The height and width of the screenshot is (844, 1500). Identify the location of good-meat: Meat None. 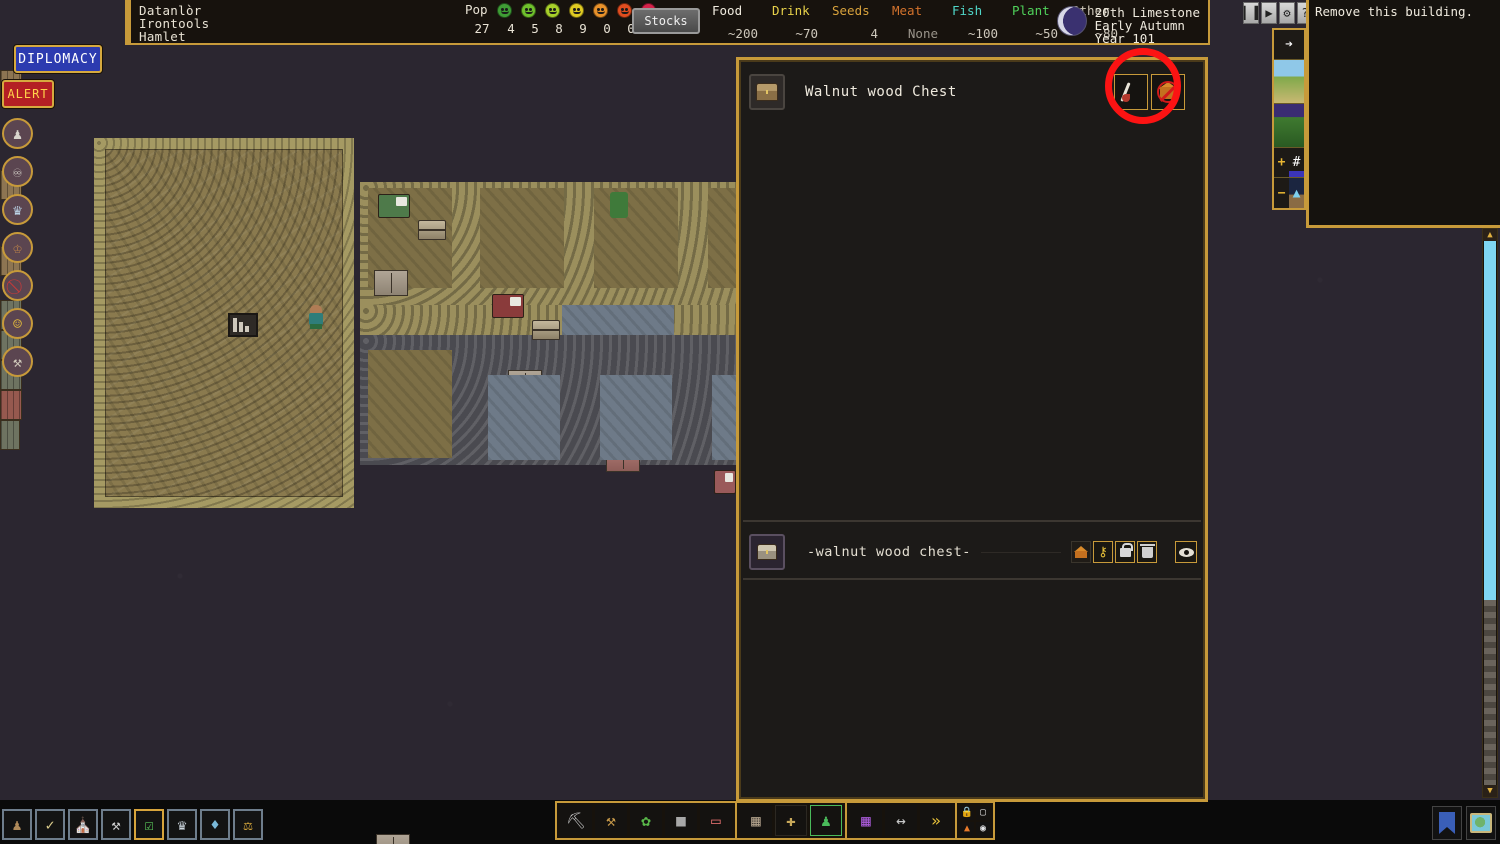
(922, 20).